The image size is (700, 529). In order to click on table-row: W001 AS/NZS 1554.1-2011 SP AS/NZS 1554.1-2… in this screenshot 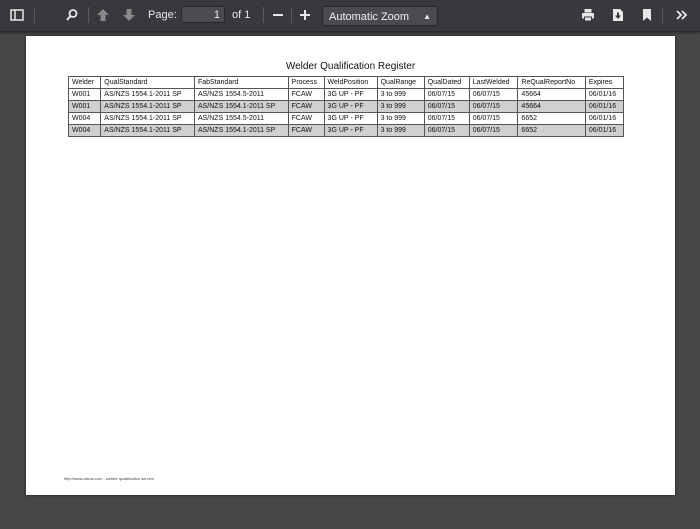, I will do `click(346, 106)`.